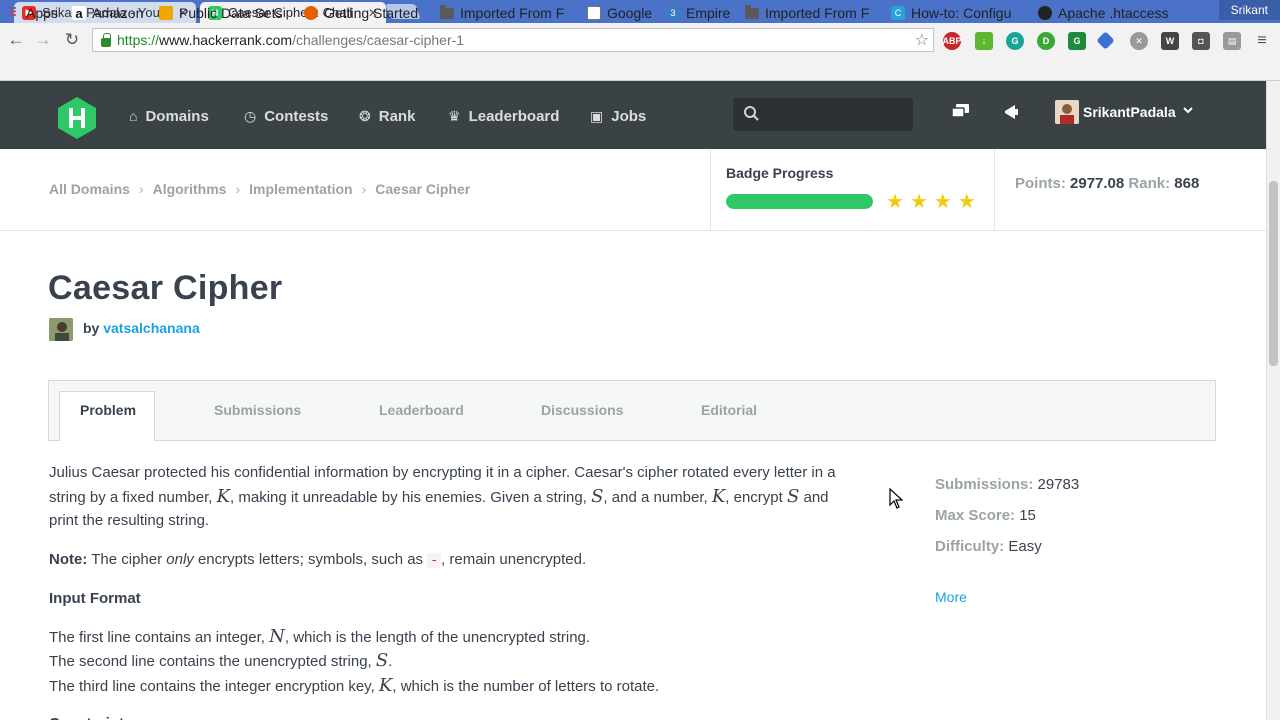  I want to click on note-label: Note:, so click(68, 559).